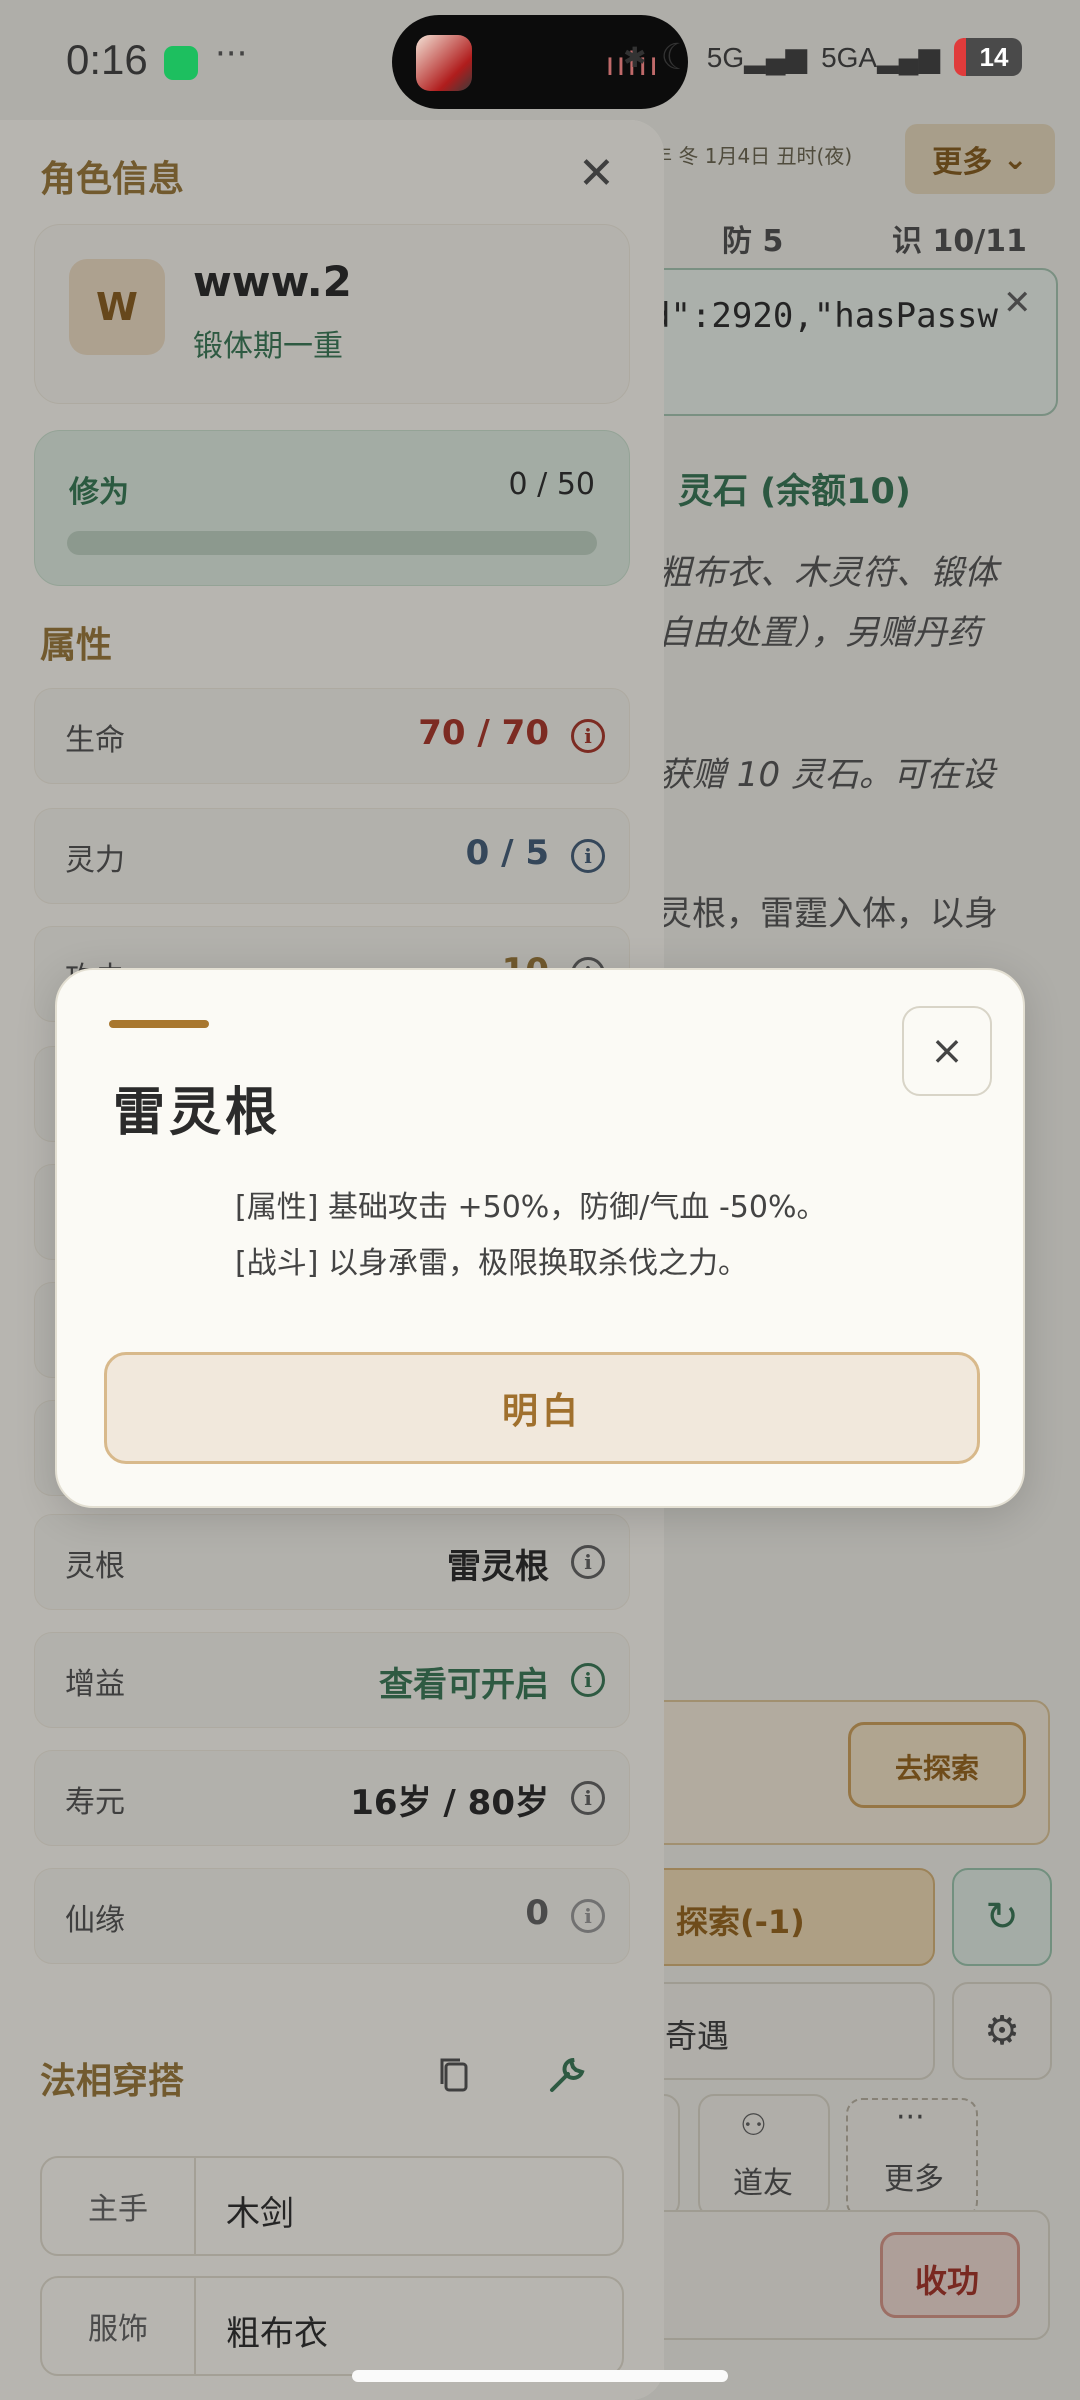 The width and height of the screenshot is (1080, 2400). What do you see at coordinates (260, 2214) in the screenshot?
I see `equip-item: 木剑` at bounding box center [260, 2214].